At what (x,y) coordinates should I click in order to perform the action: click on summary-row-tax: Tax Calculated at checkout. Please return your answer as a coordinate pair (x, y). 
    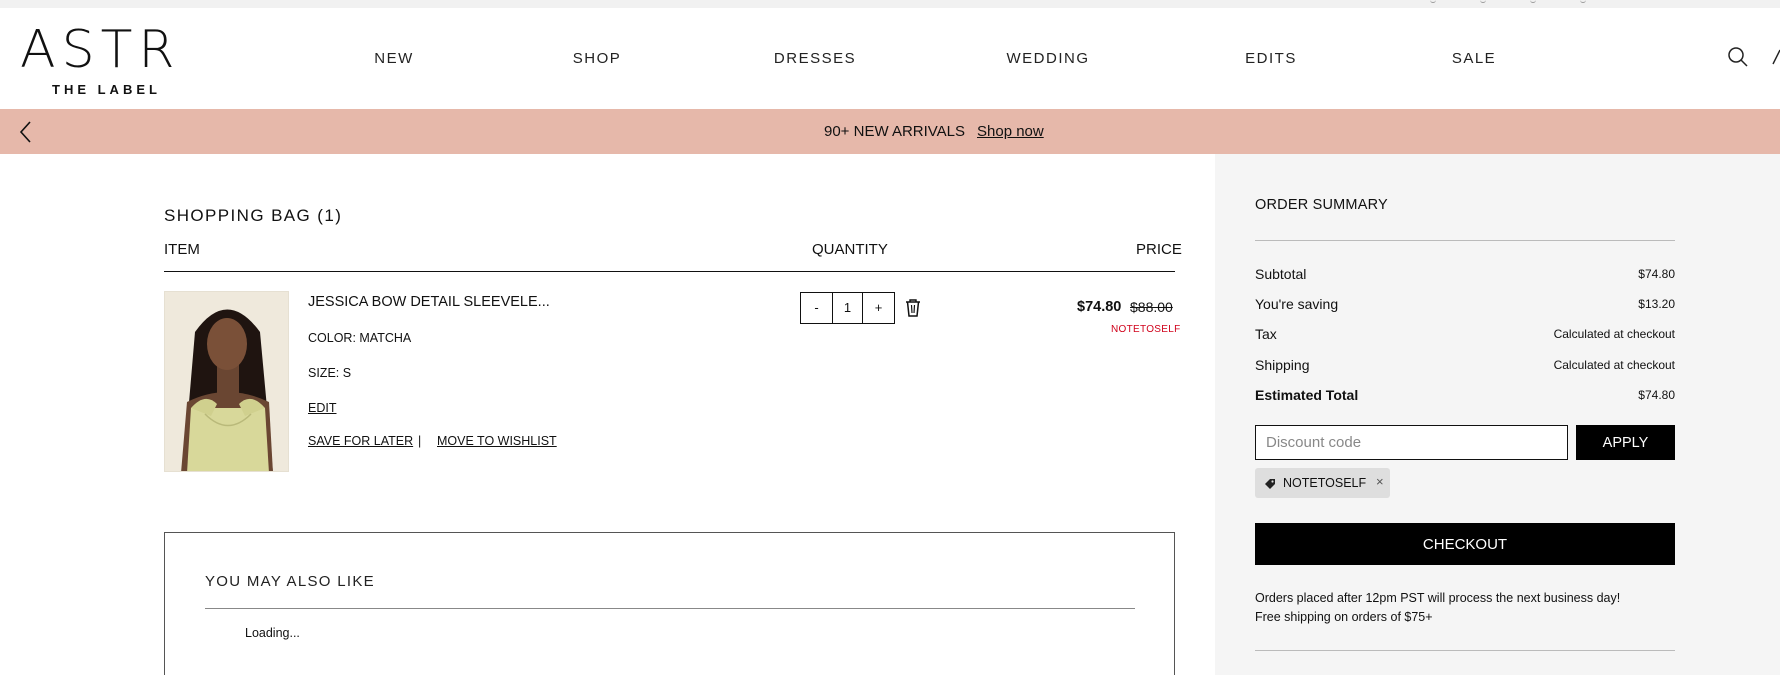
    Looking at the image, I should click on (1465, 335).